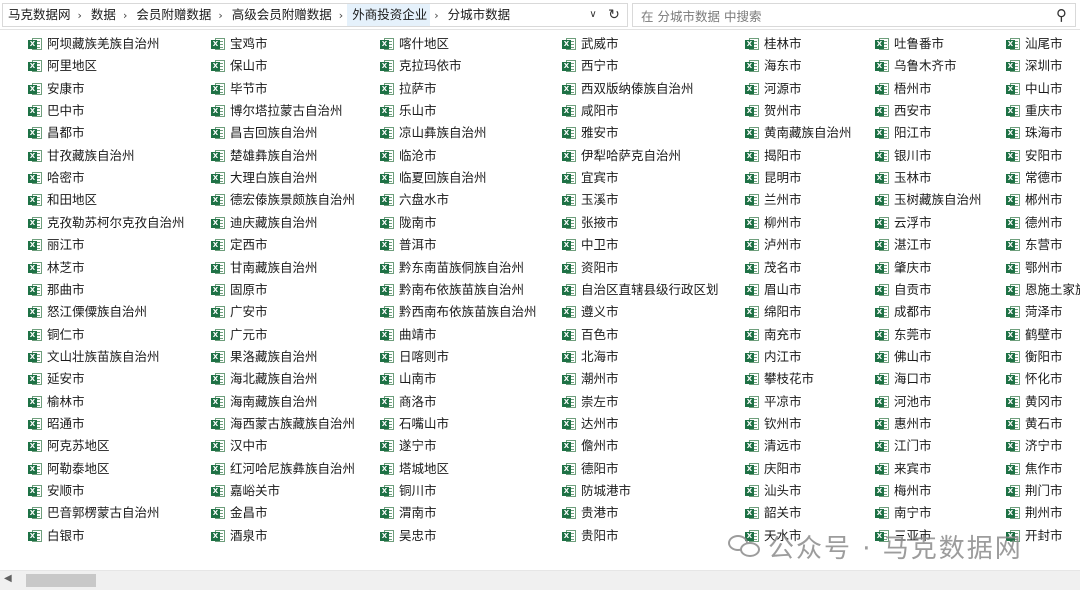 The width and height of the screenshot is (1080, 590). I want to click on file-item: X 渭南市, so click(408, 513).